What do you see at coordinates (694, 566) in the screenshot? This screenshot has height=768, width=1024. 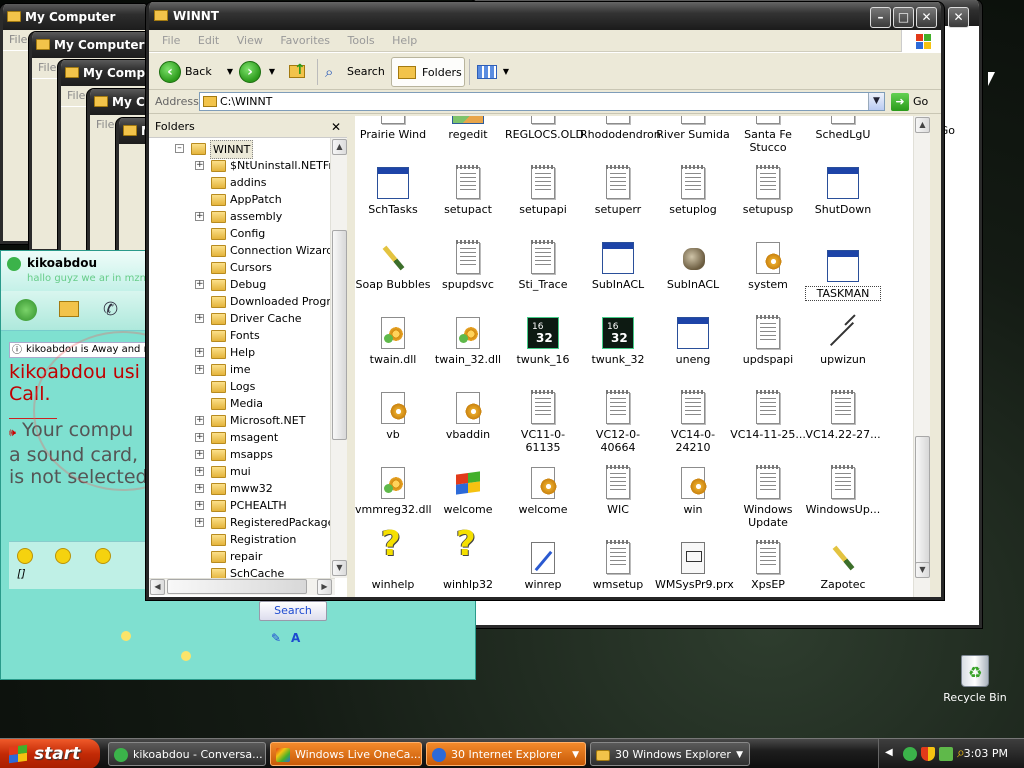 I see `file-item: WMSysPr9.prx` at bounding box center [694, 566].